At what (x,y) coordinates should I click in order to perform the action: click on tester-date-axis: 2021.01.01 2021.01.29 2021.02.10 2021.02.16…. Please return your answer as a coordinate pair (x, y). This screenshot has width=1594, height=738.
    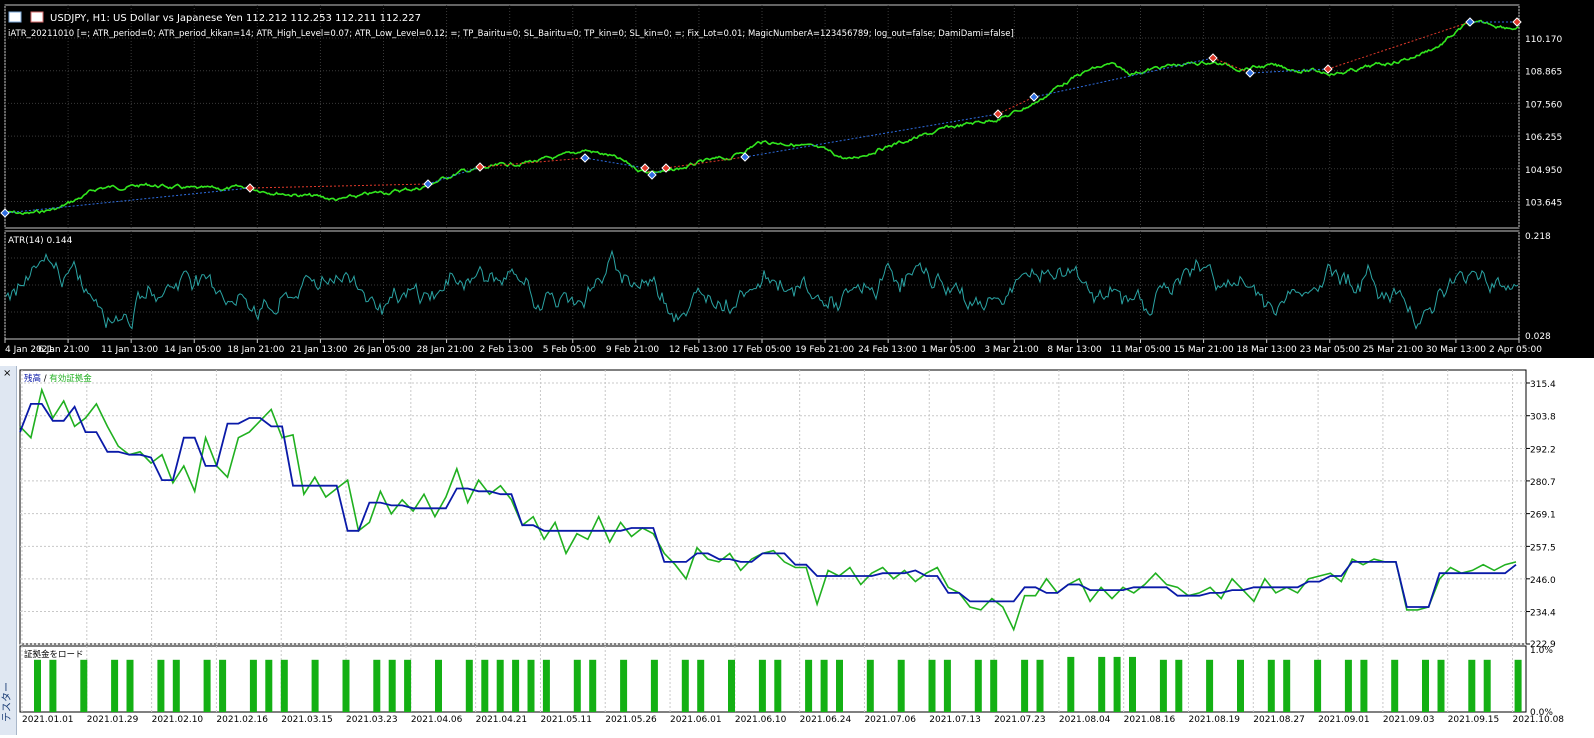
    Looking at the image, I should click on (793, 720).